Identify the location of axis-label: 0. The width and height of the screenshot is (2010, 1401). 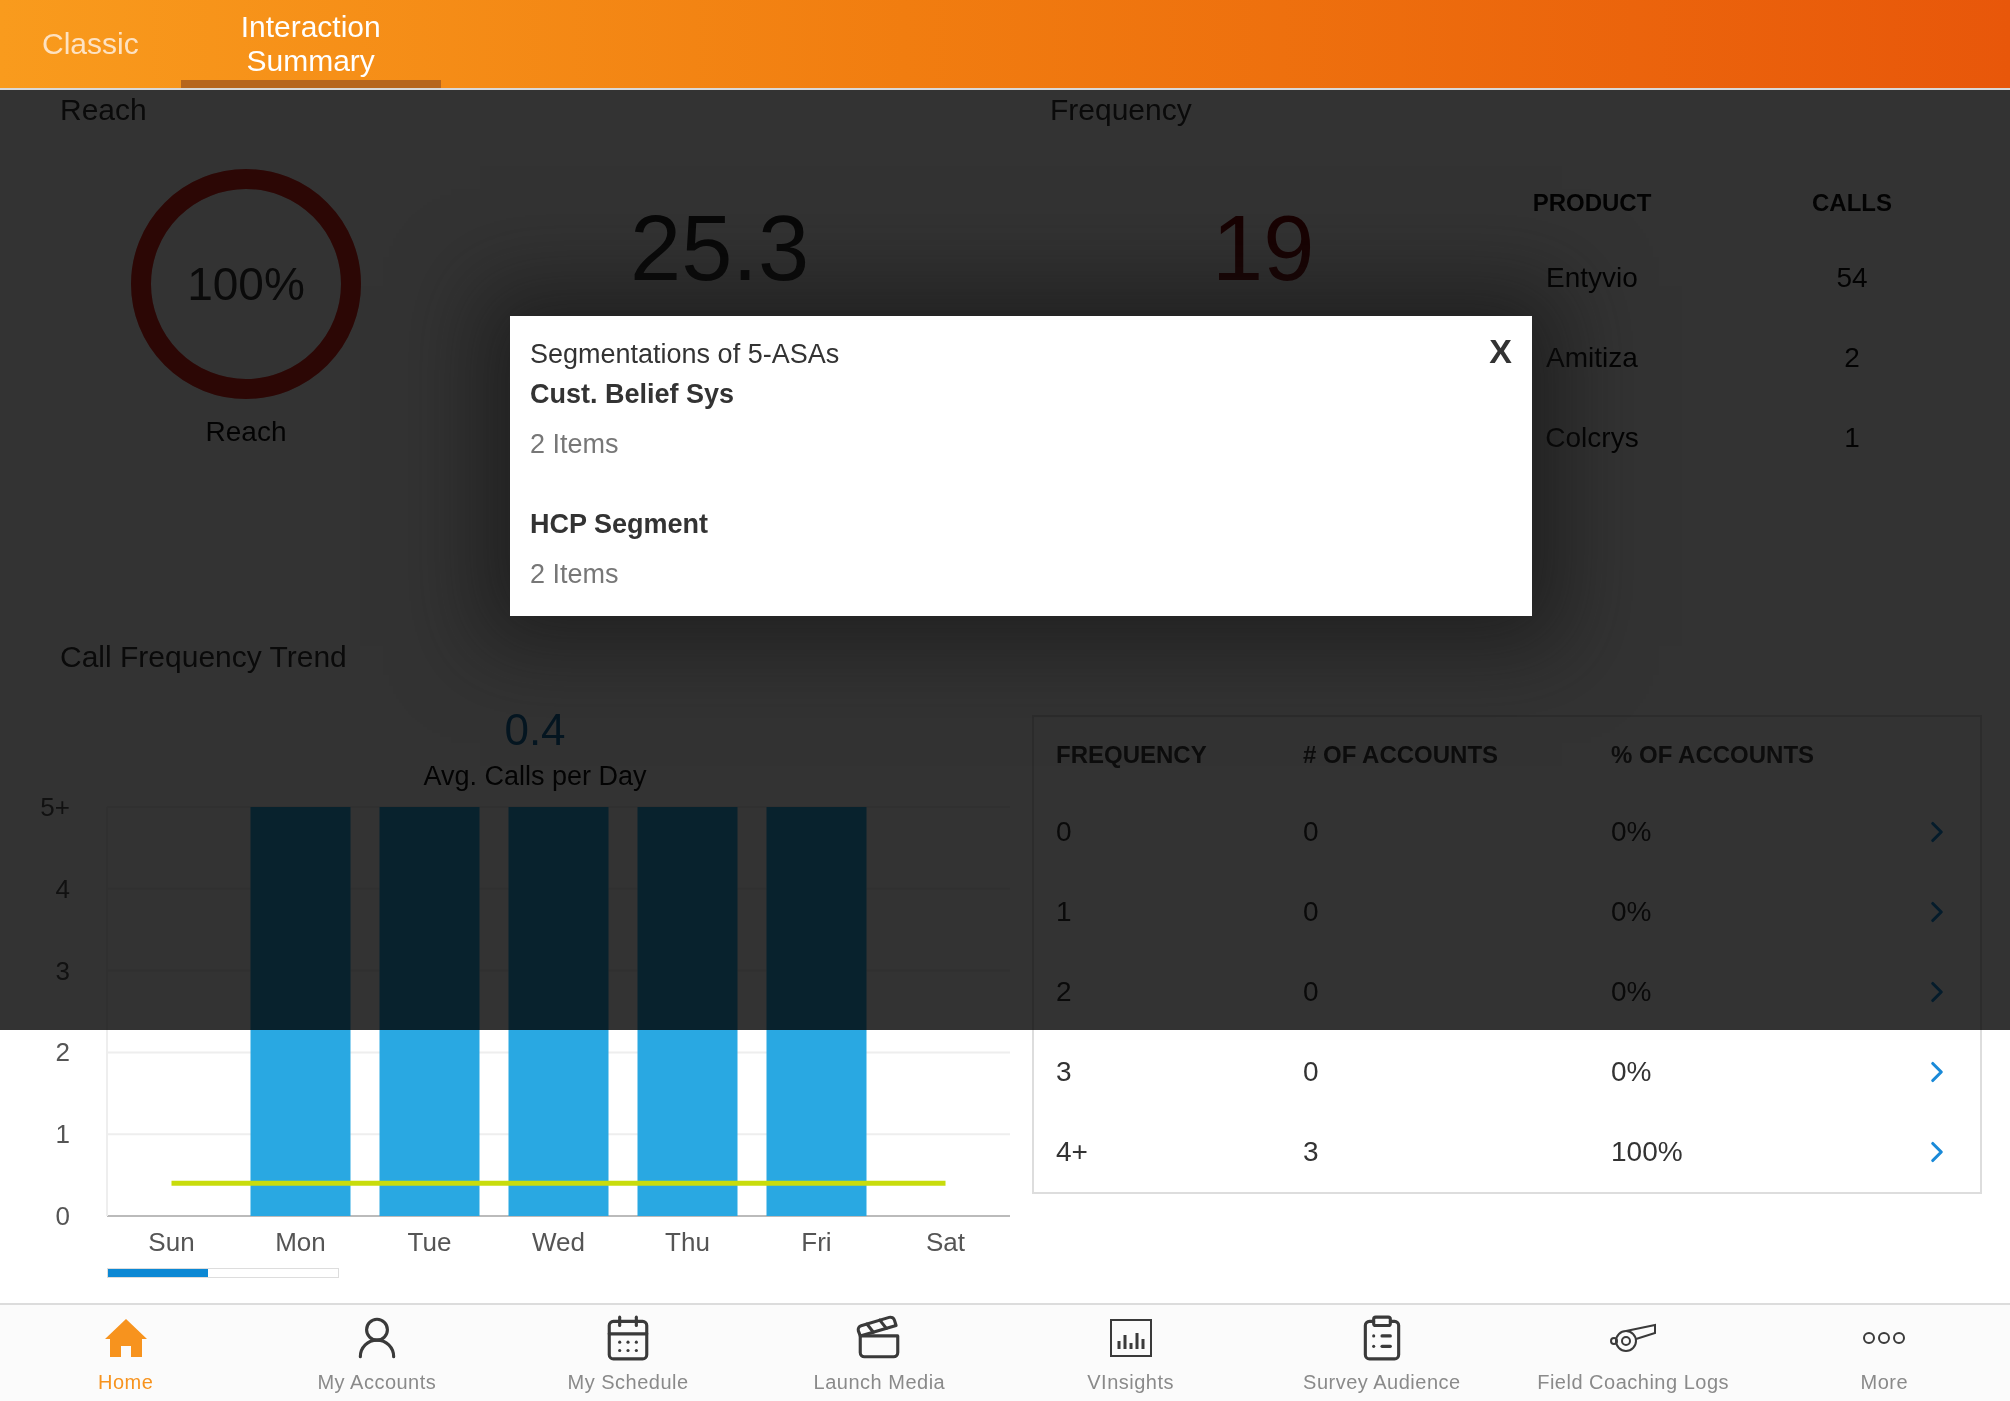
(62, 1216).